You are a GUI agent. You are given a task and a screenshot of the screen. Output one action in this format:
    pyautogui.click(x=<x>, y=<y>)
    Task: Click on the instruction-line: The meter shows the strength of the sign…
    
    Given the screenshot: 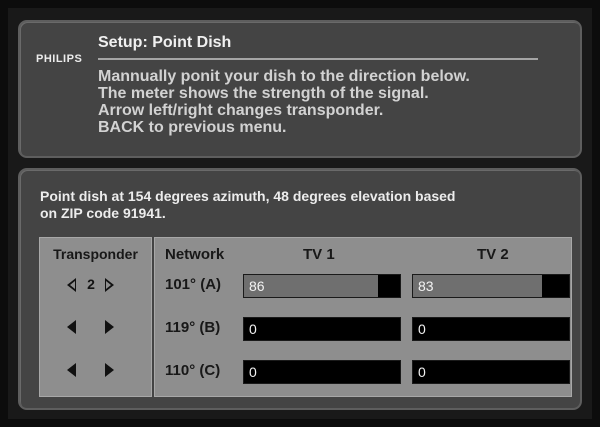 What is the action you would take?
    pyautogui.click(x=263, y=93)
    